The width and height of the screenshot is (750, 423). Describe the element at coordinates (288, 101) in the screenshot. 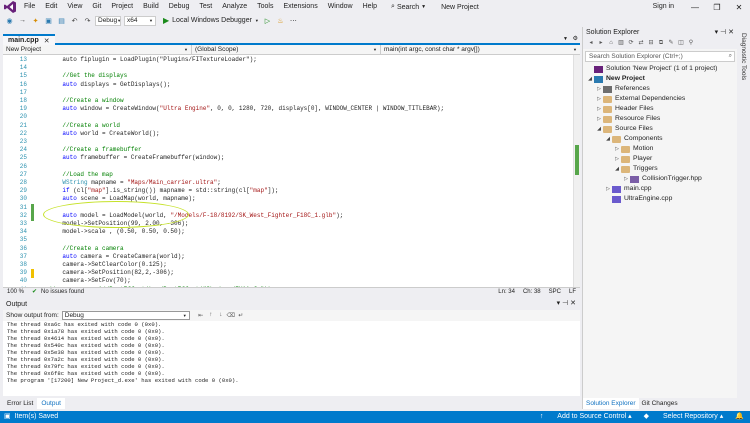

I see `code-line: 18 //Create a window` at that location.